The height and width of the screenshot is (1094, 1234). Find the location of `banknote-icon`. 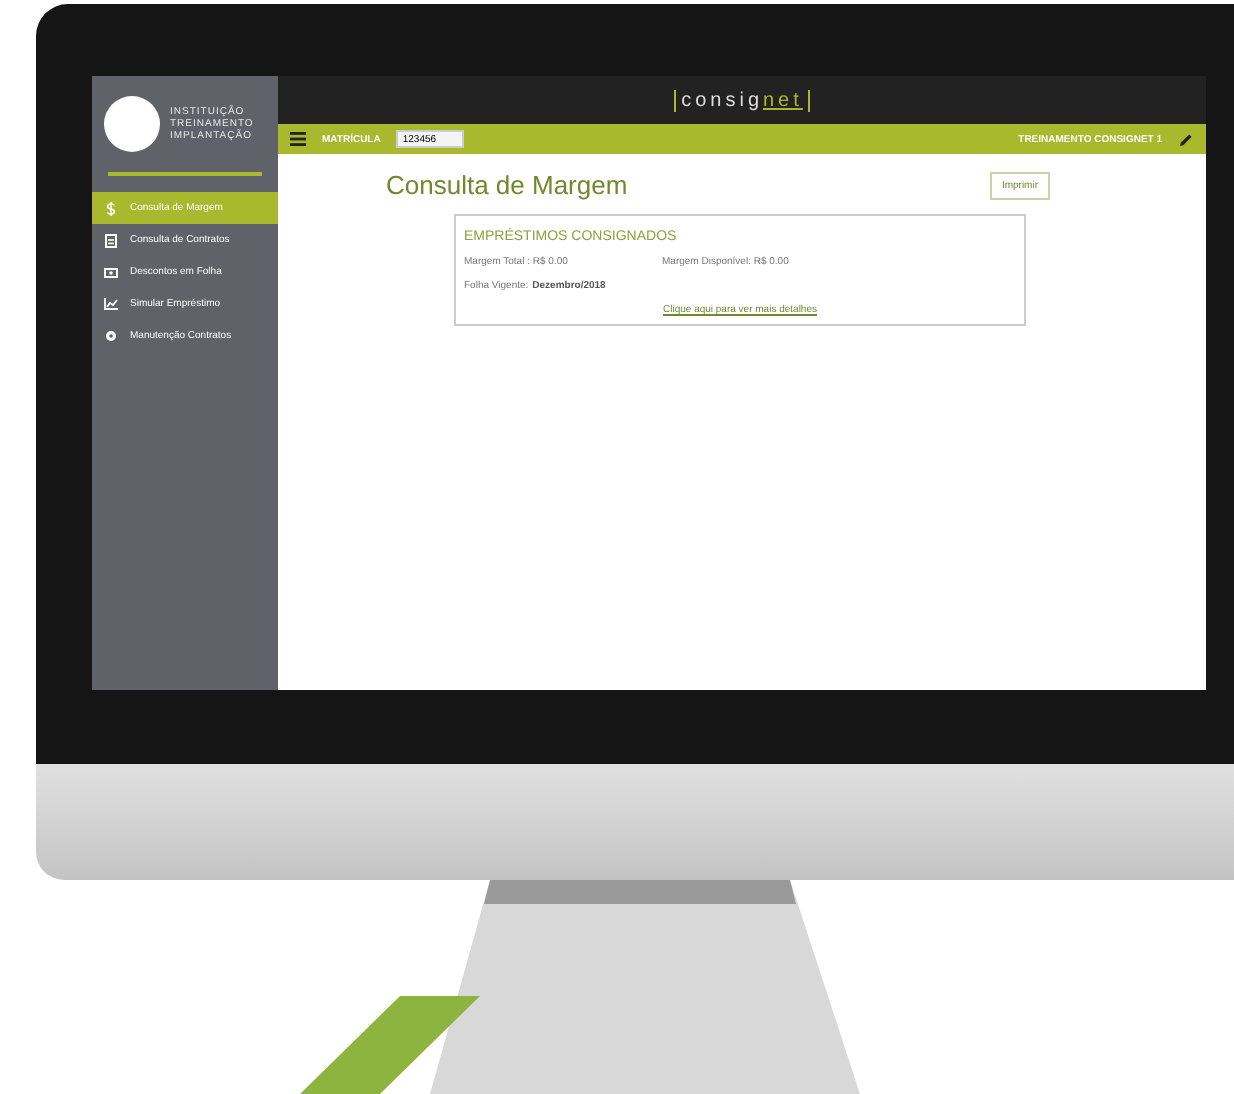

banknote-icon is located at coordinates (111, 272).